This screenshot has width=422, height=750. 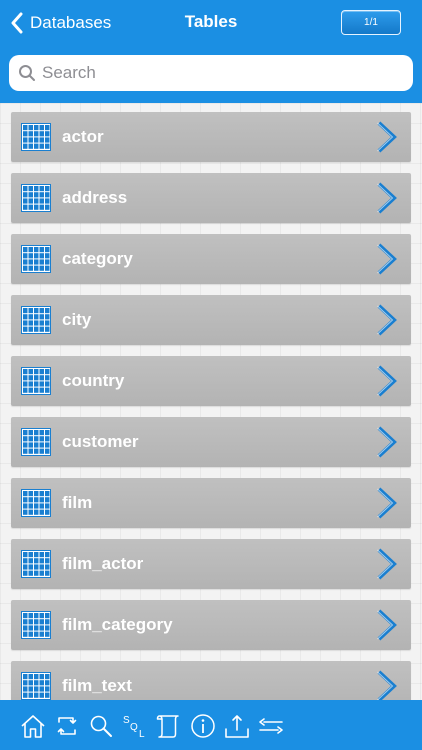 I want to click on table-name: film_actor, so click(x=103, y=563).